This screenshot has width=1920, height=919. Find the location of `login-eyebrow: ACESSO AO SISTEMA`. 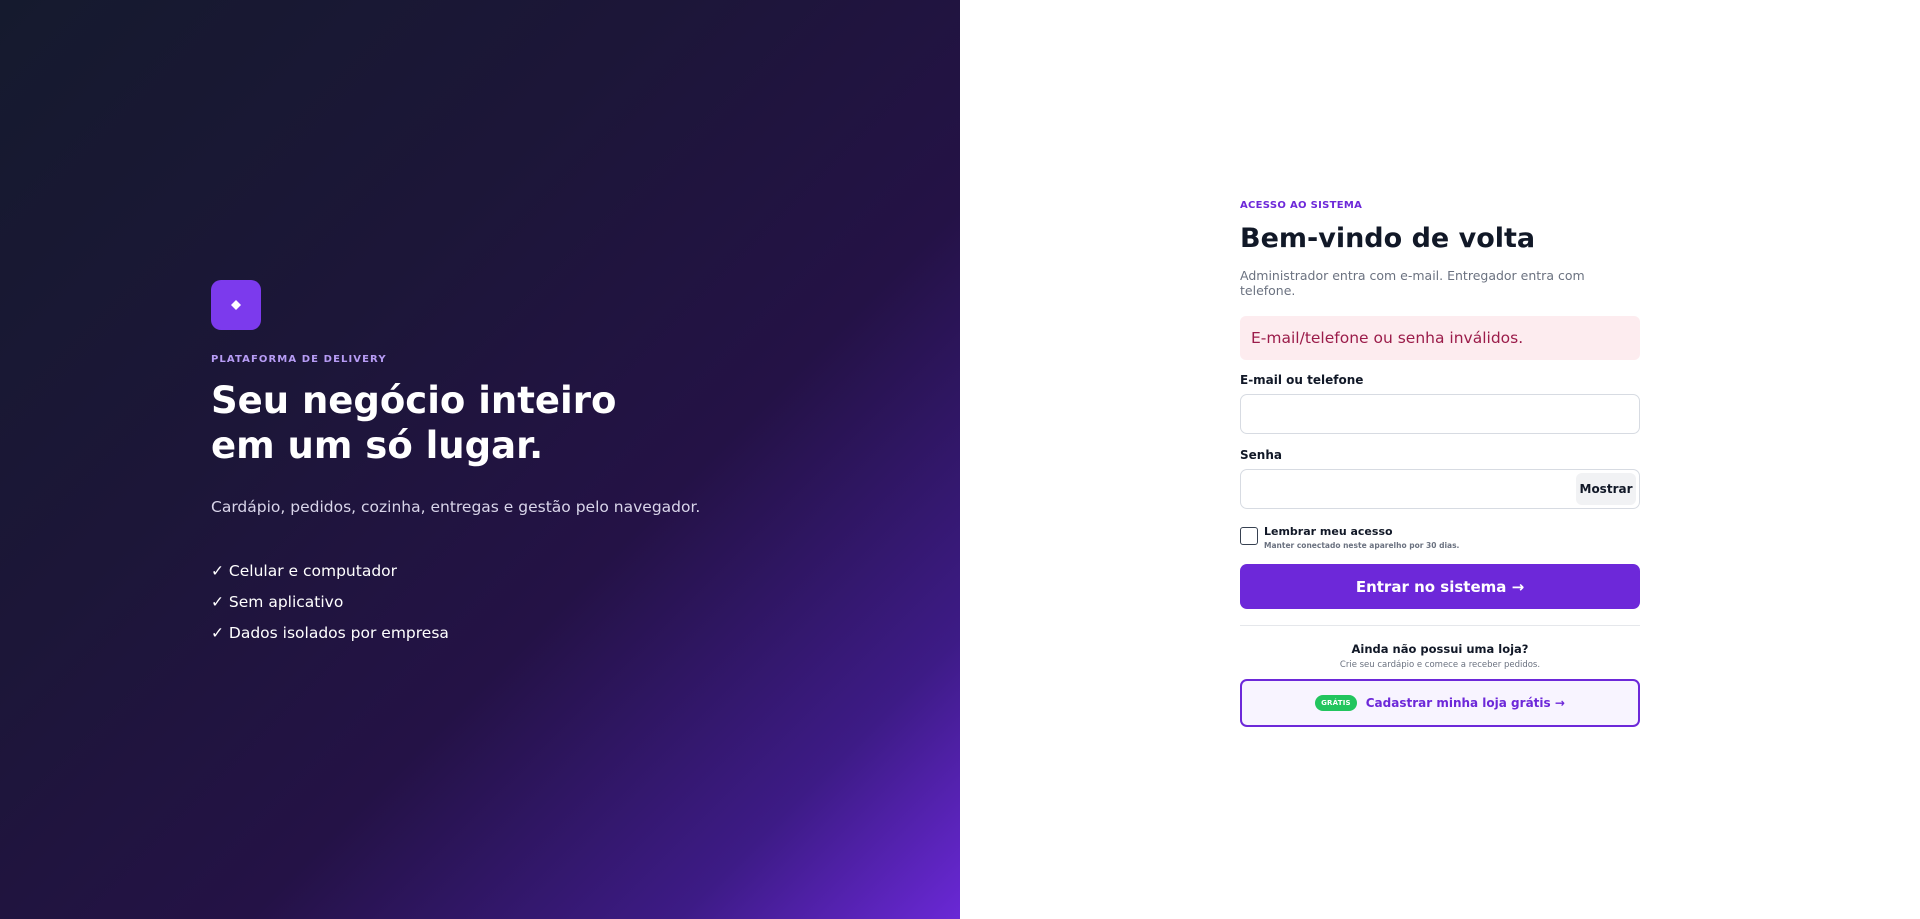

login-eyebrow: ACESSO AO SISTEMA is located at coordinates (1301, 205).